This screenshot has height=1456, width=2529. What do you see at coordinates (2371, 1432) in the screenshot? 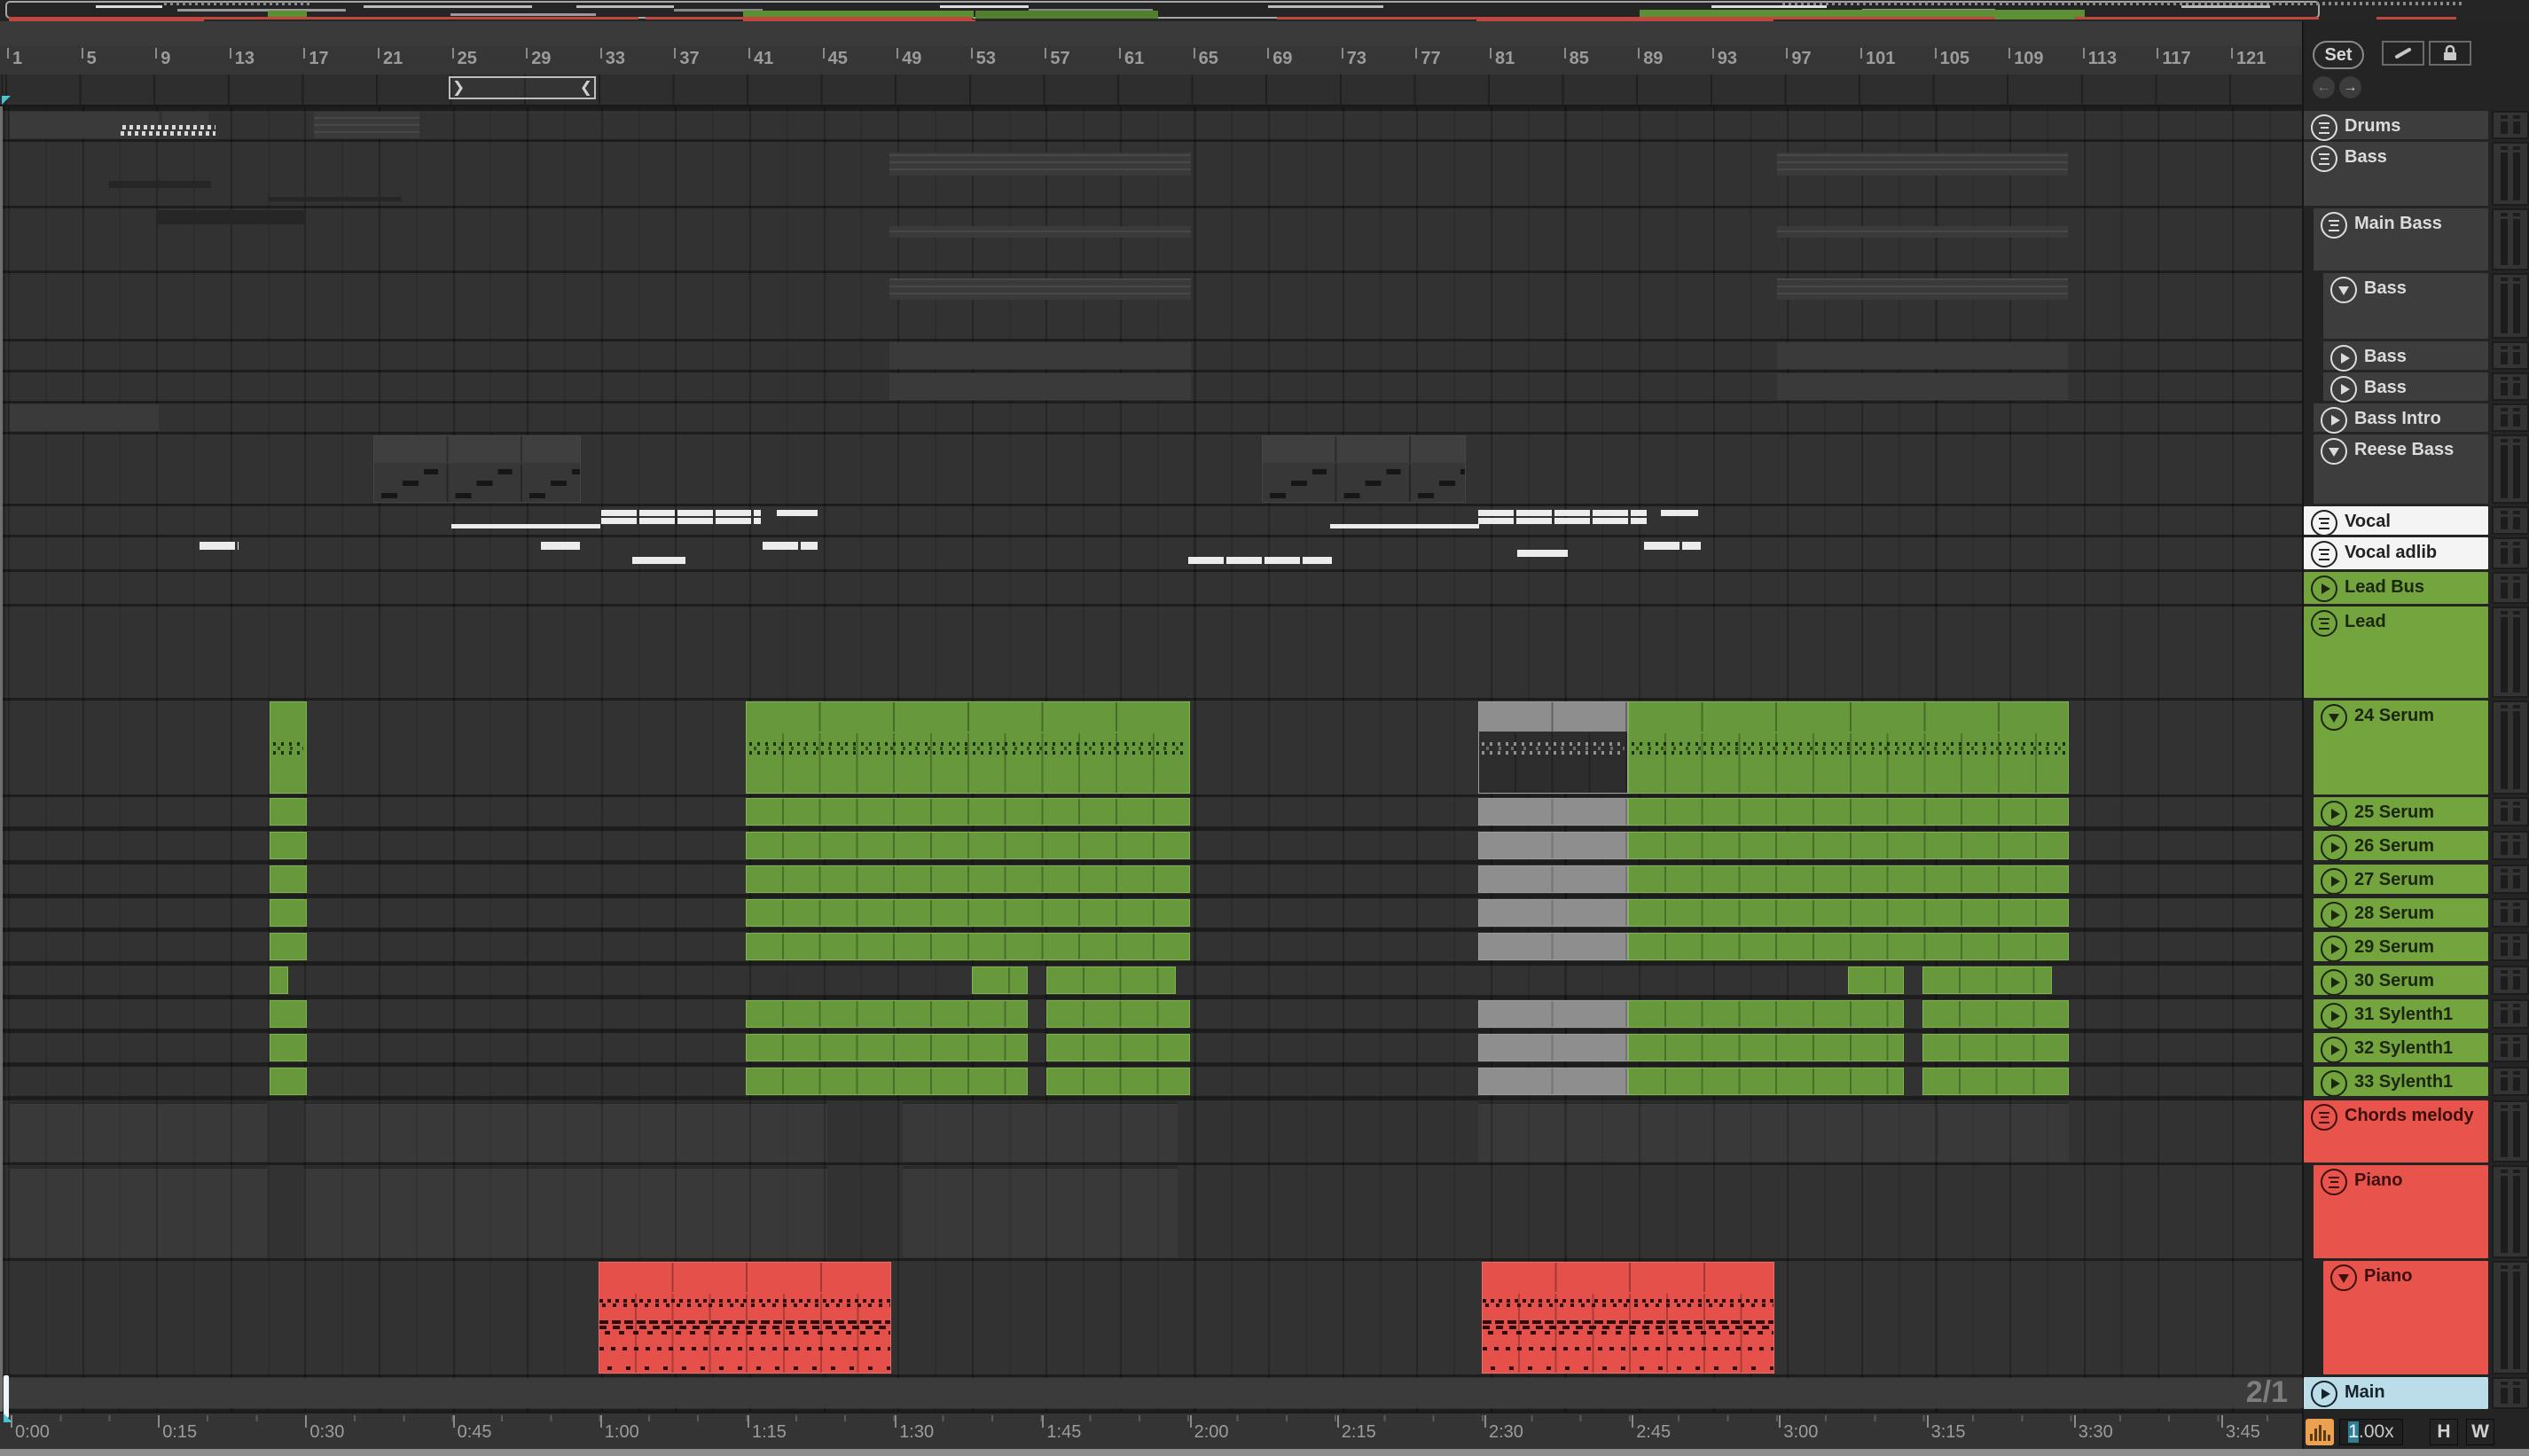
I see `playback-speed-field: 1.00x` at bounding box center [2371, 1432].